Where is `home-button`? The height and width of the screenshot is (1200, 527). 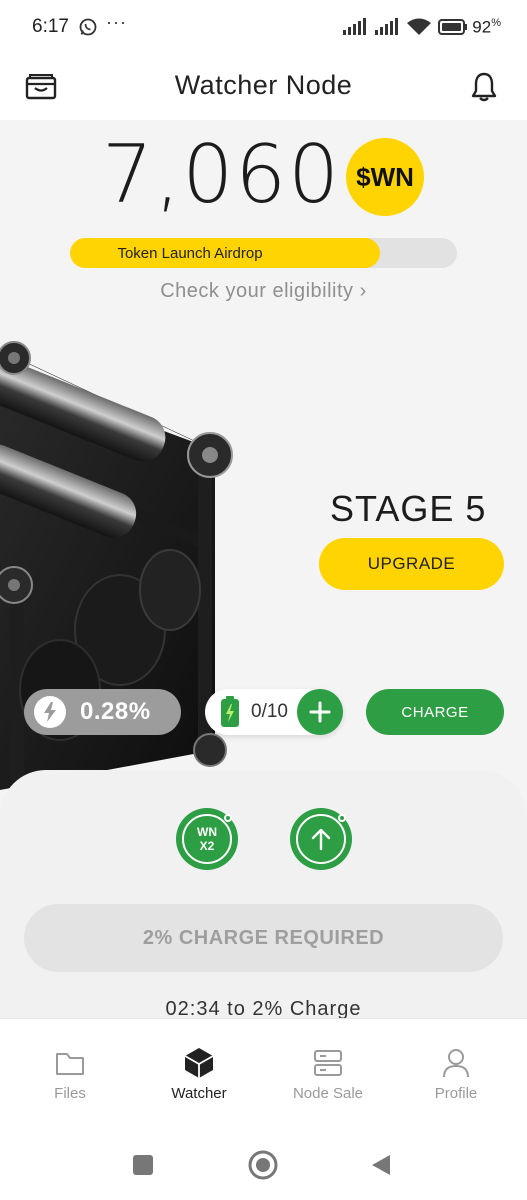
home-button is located at coordinates (263, 1165).